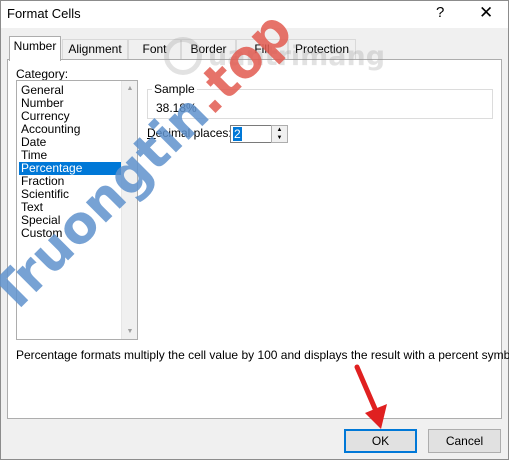 This screenshot has width=509, height=460. Describe the element at coordinates (262, 49) in the screenshot. I see `tab-fill: Fill` at that location.